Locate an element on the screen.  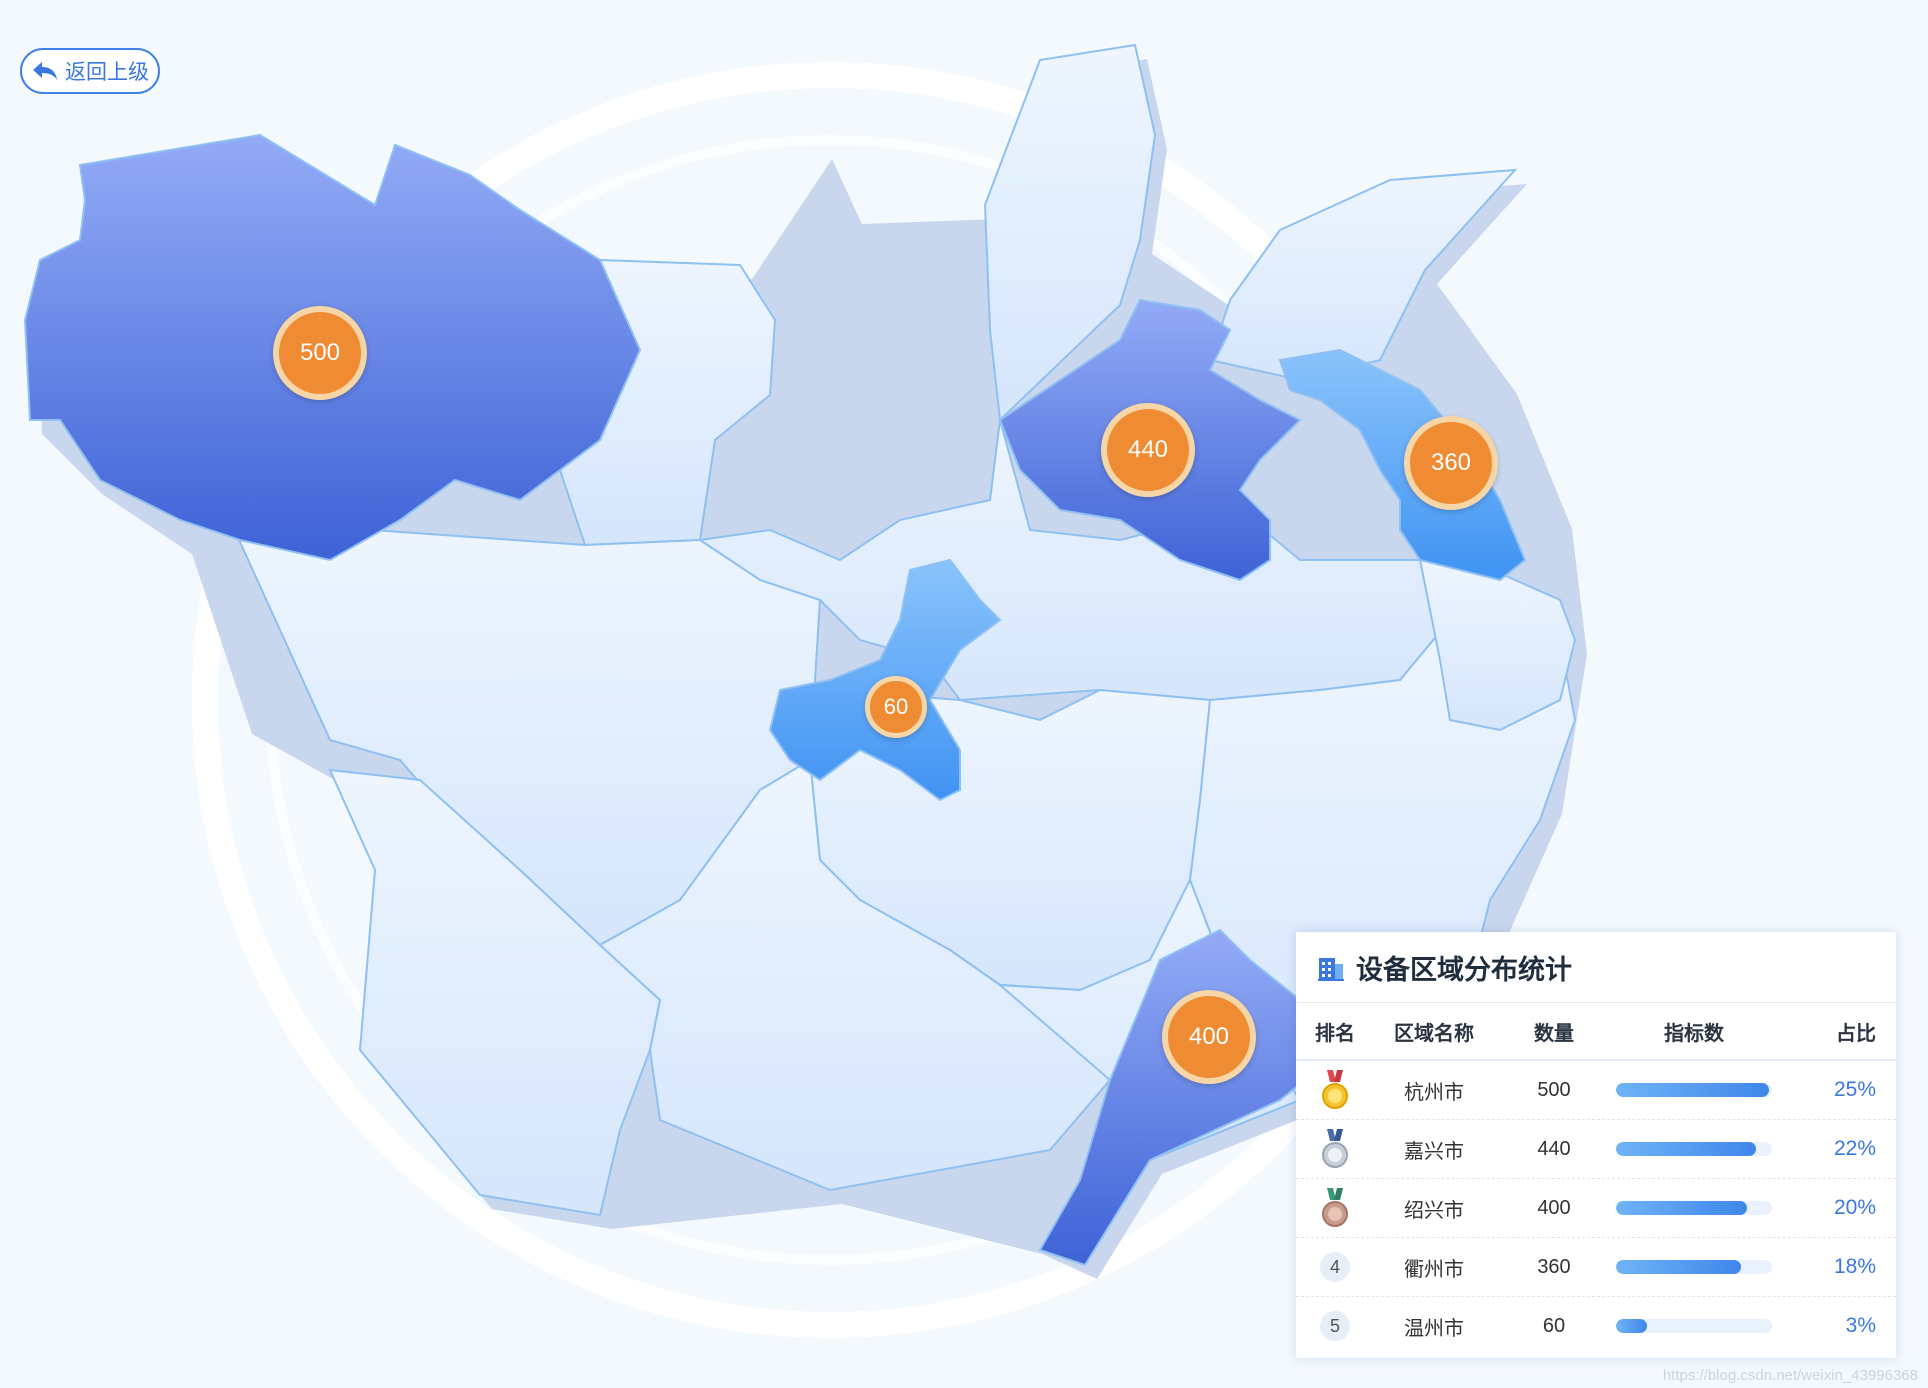
header-name: 区域名称 is located at coordinates (1434, 1032).